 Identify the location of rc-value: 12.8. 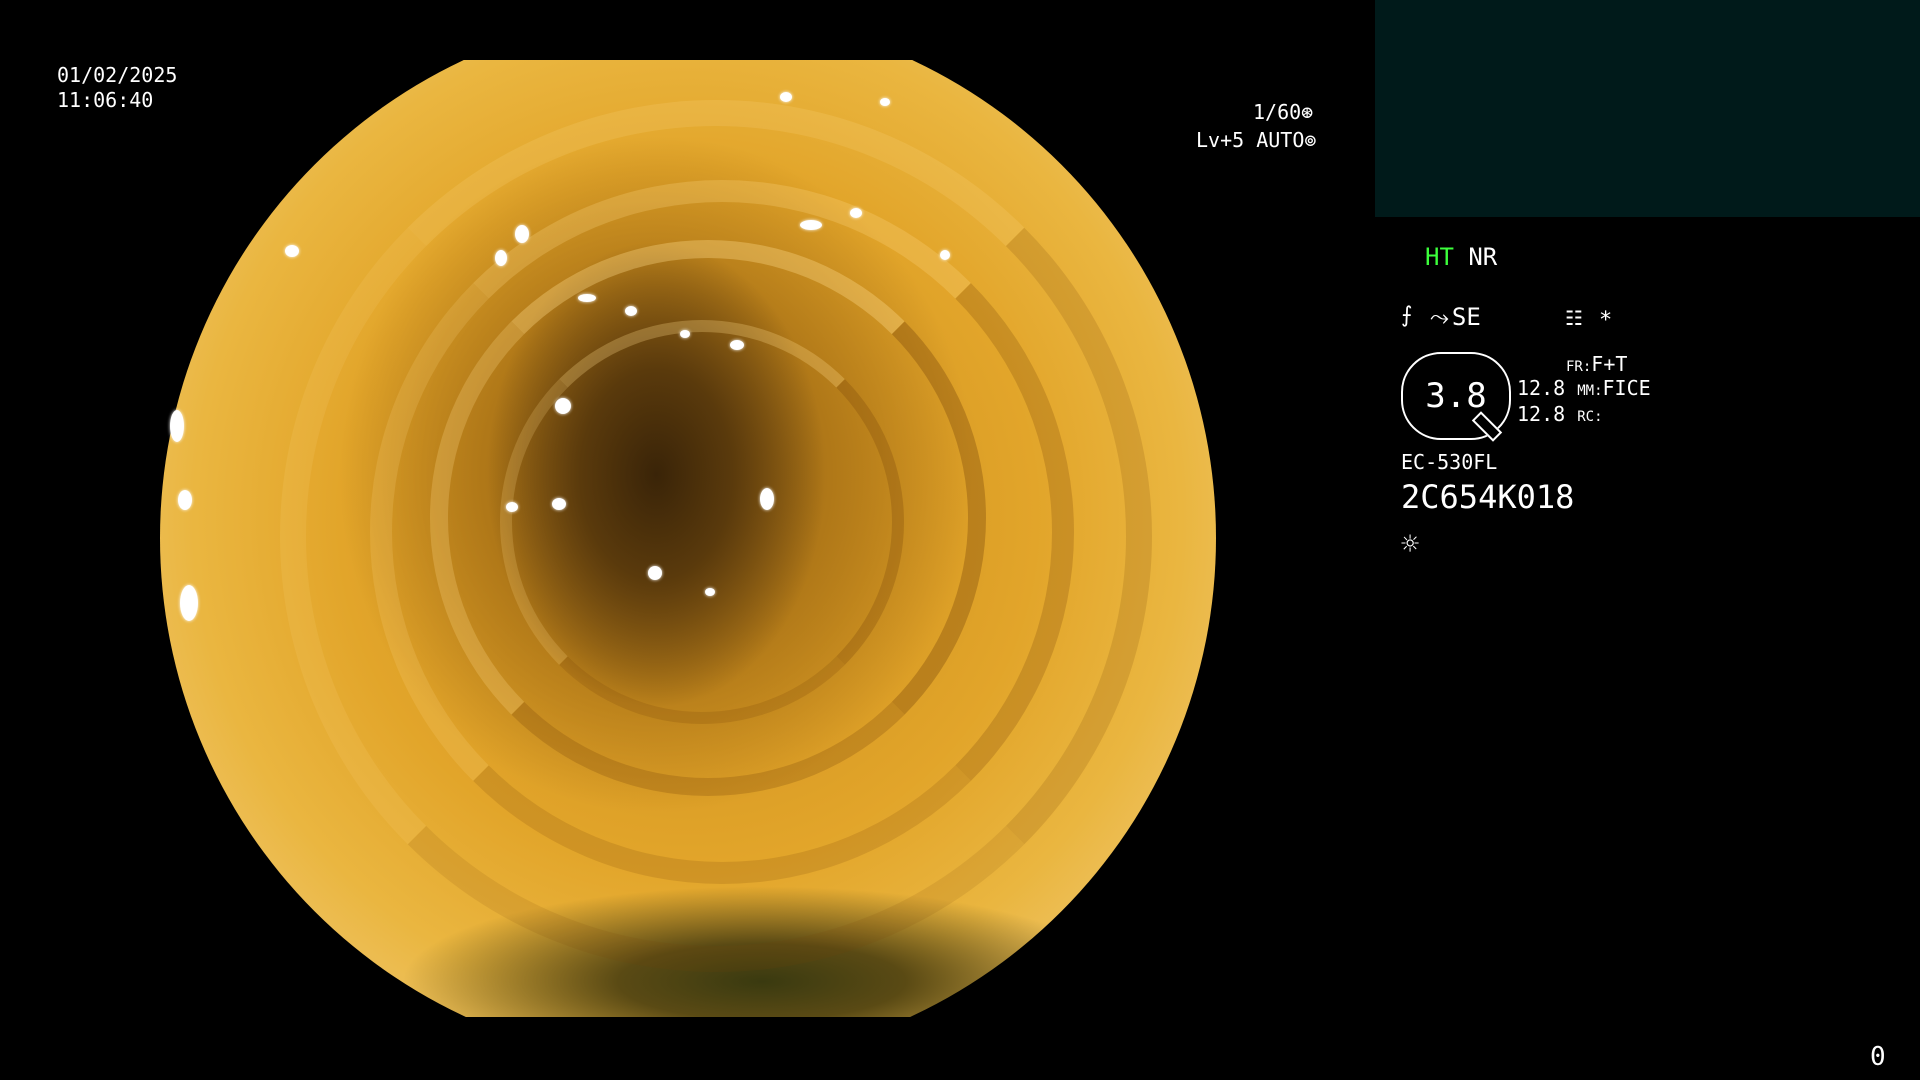
(1541, 414).